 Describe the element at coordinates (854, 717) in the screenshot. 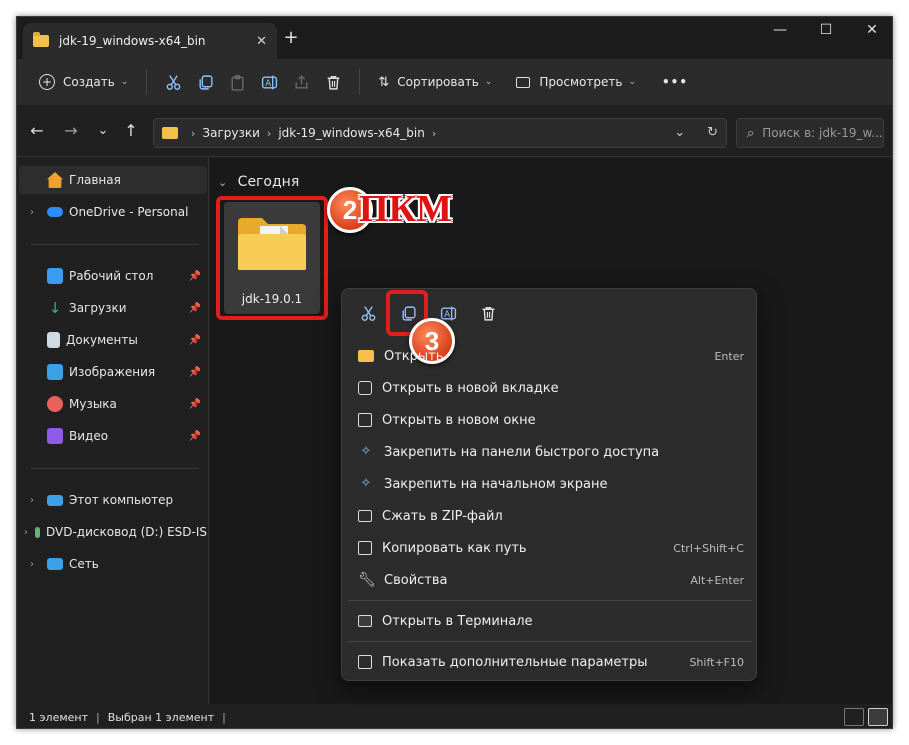

I see `details-view-icon` at that location.